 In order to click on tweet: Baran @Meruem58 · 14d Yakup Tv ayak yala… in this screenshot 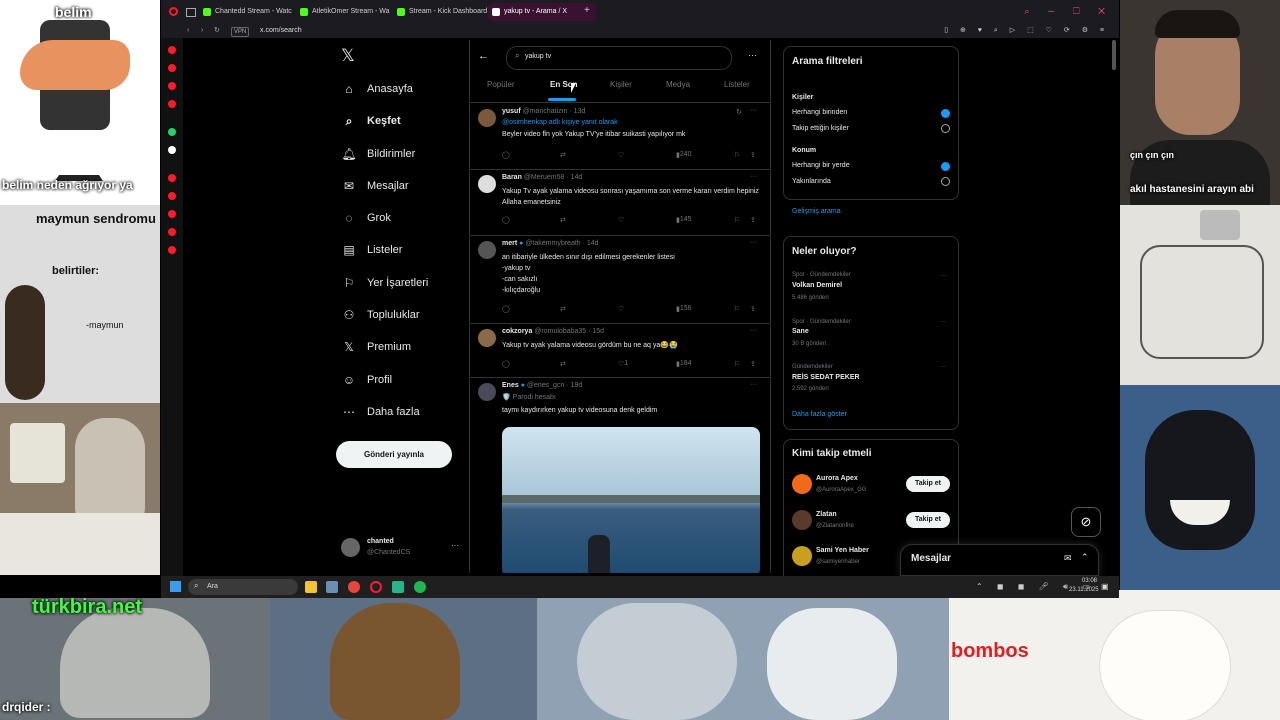, I will do `click(620, 202)`.